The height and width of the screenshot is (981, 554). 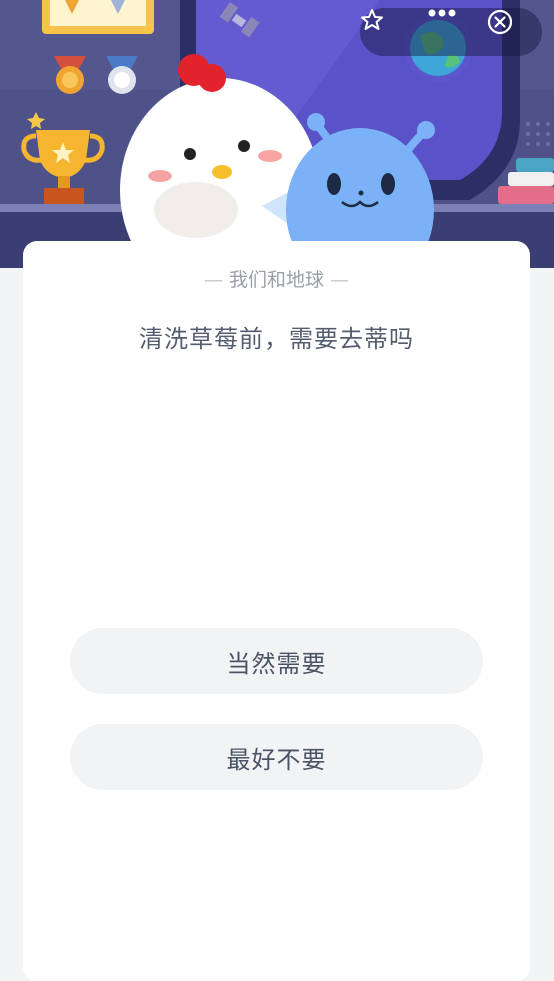 I want to click on favorite-button, so click(x=384, y=32).